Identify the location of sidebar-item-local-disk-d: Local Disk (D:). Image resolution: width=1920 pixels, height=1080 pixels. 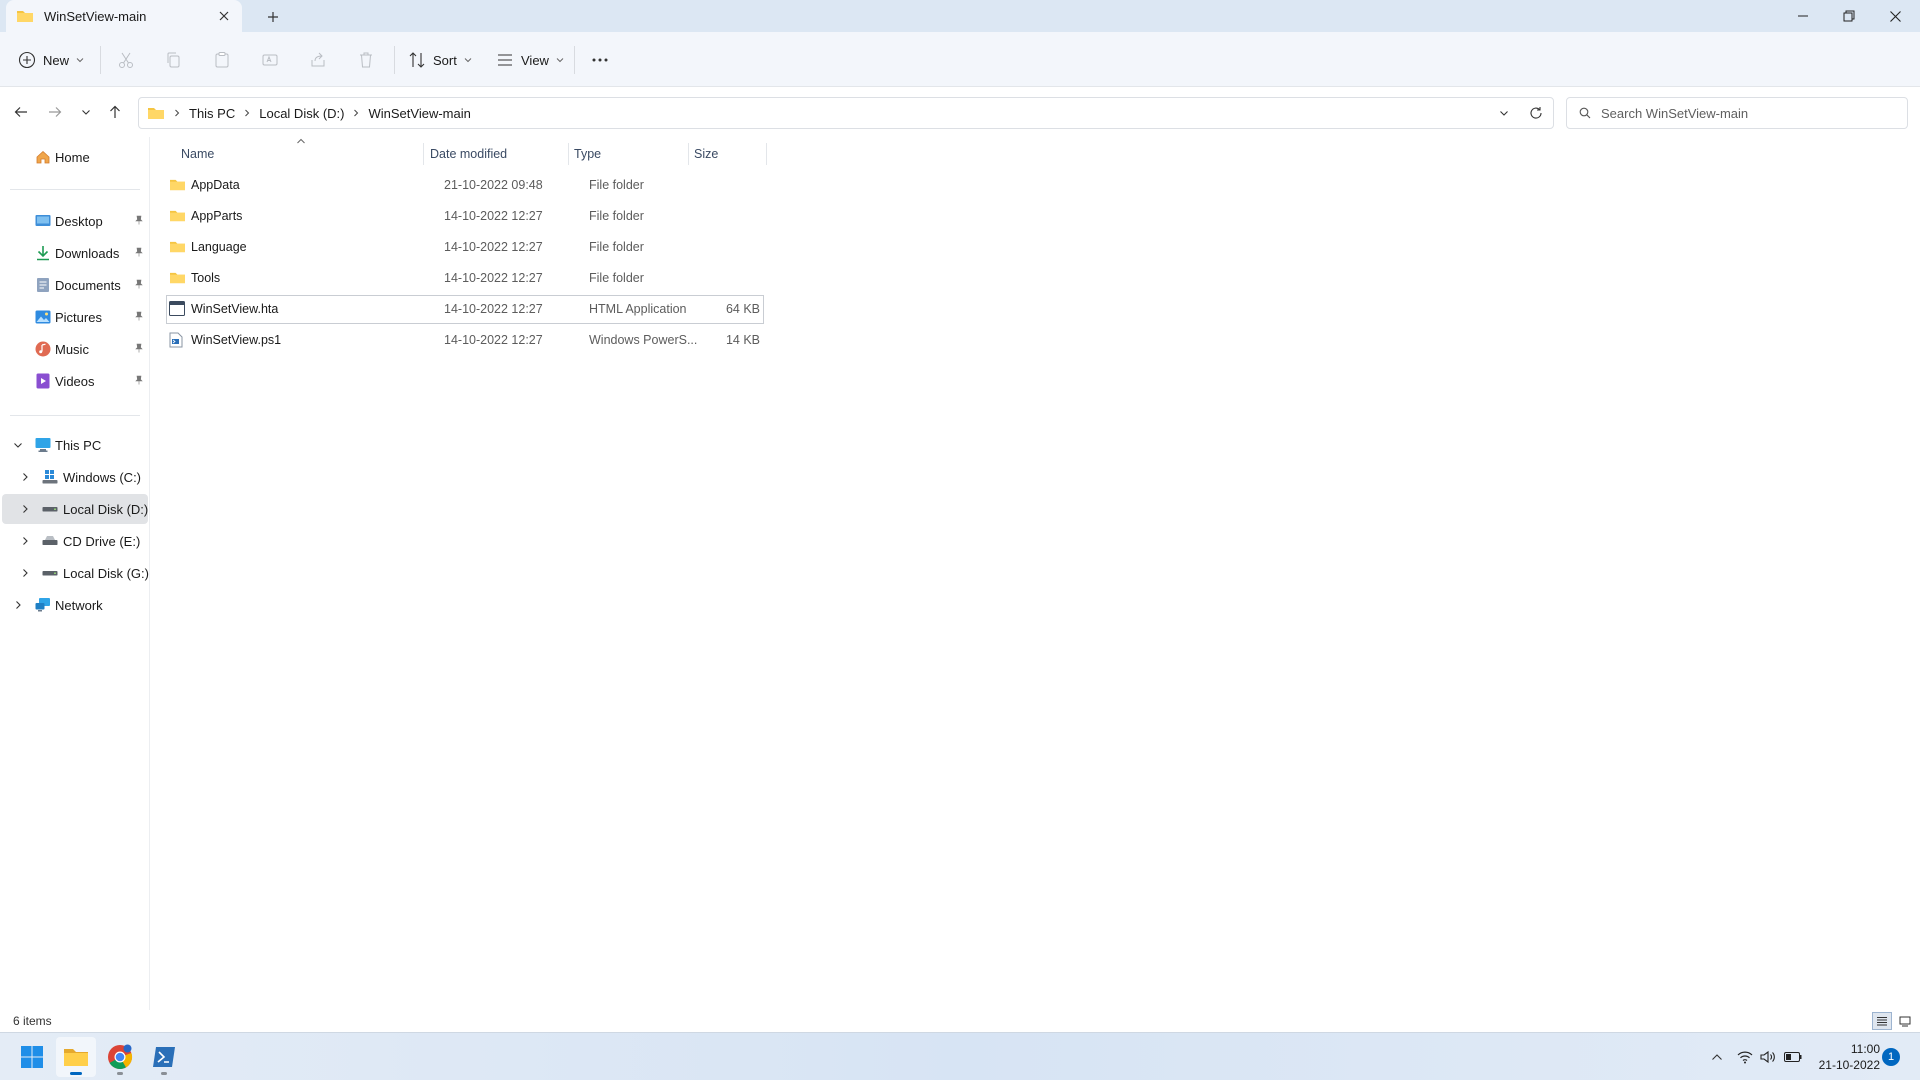
(75, 509).